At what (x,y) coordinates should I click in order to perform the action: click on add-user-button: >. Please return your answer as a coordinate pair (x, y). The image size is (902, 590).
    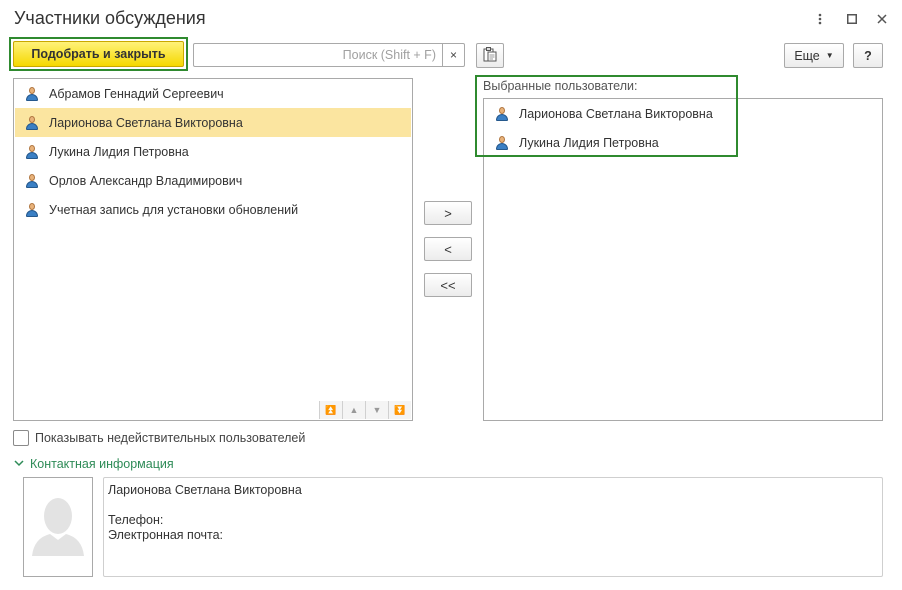
    Looking at the image, I should click on (448, 213).